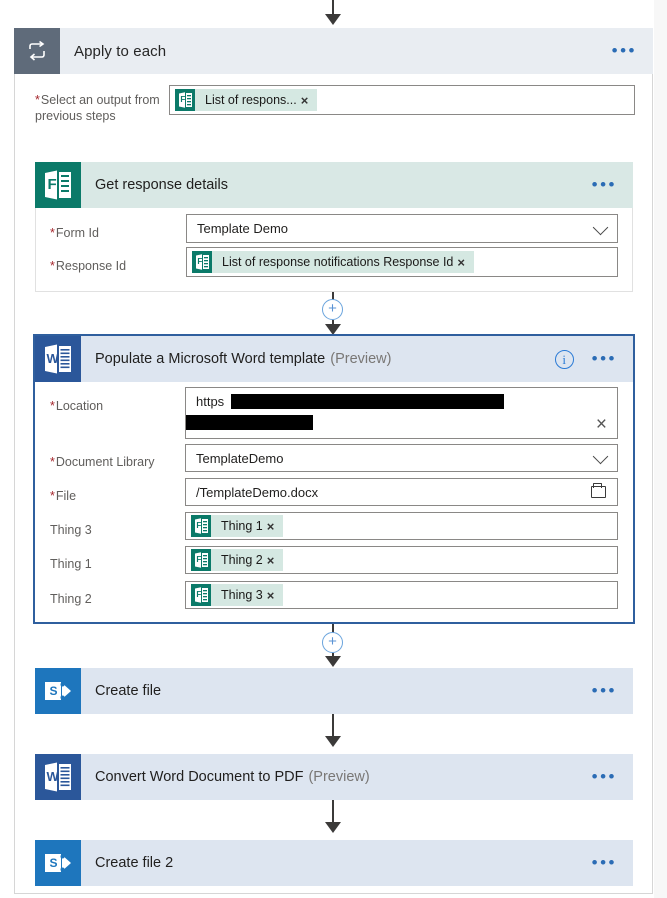 The height and width of the screenshot is (898, 667). What do you see at coordinates (242, 526) in the screenshot?
I see `token-label: Thing 1` at bounding box center [242, 526].